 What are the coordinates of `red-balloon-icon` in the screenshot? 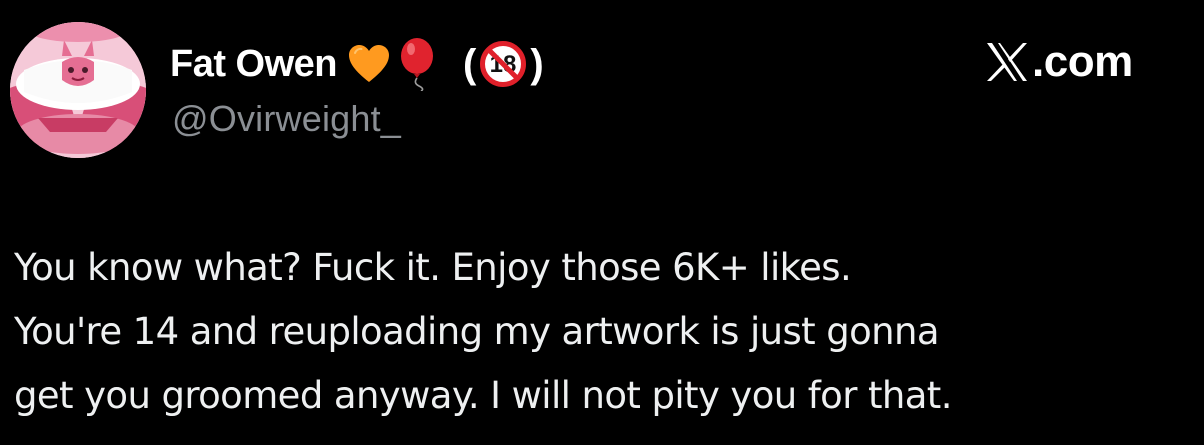 It's located at (417, 64).